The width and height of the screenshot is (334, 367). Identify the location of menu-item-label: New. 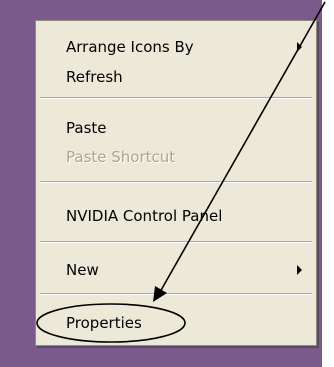
(82, 270).